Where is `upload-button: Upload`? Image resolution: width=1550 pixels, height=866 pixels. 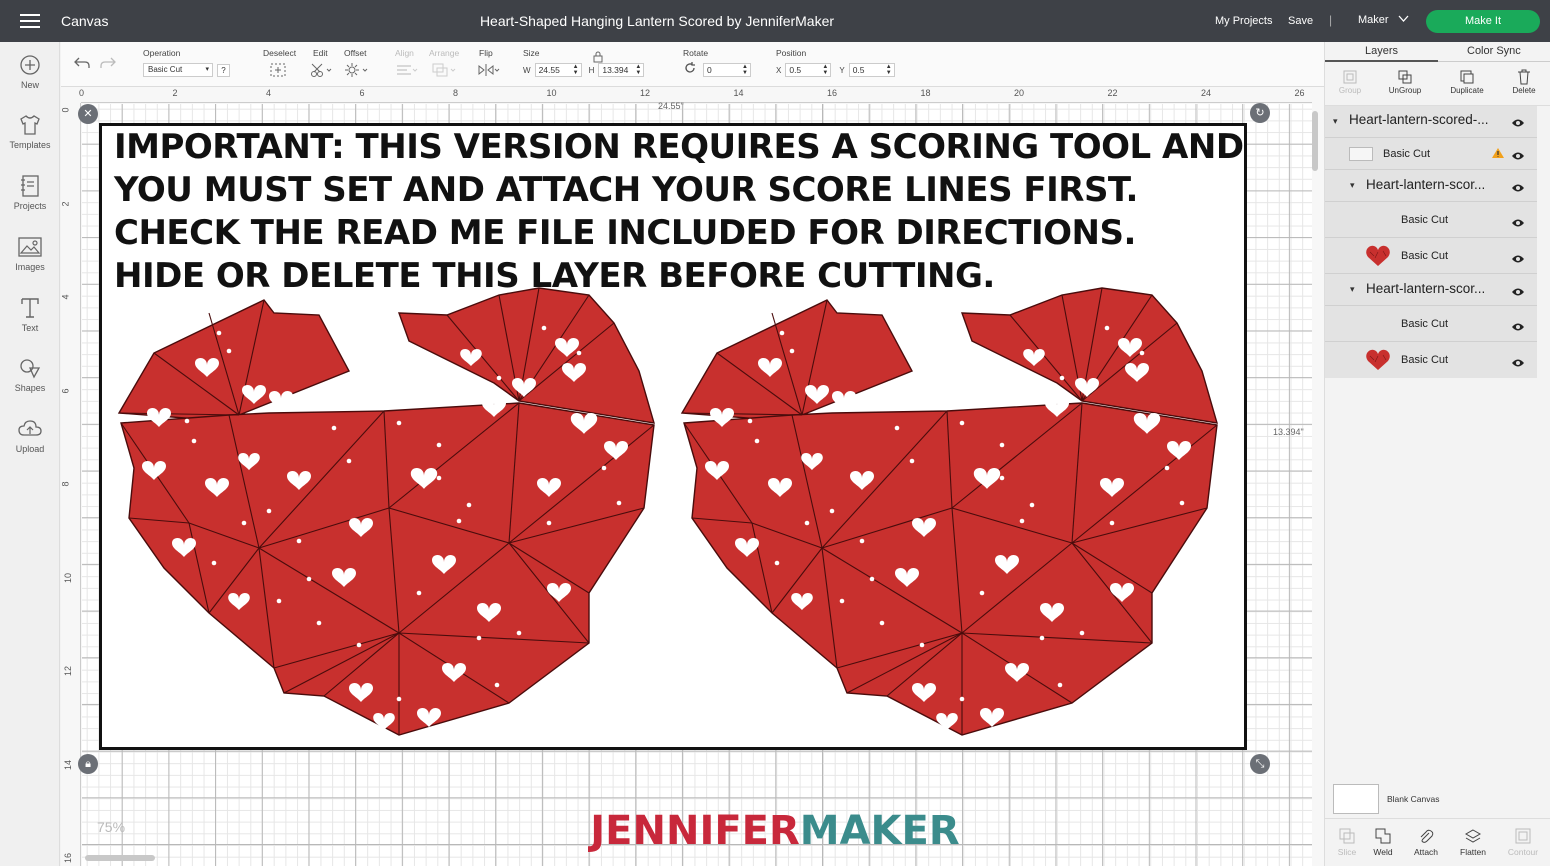
upload-button: Upload is located at coordinates (30, 435).